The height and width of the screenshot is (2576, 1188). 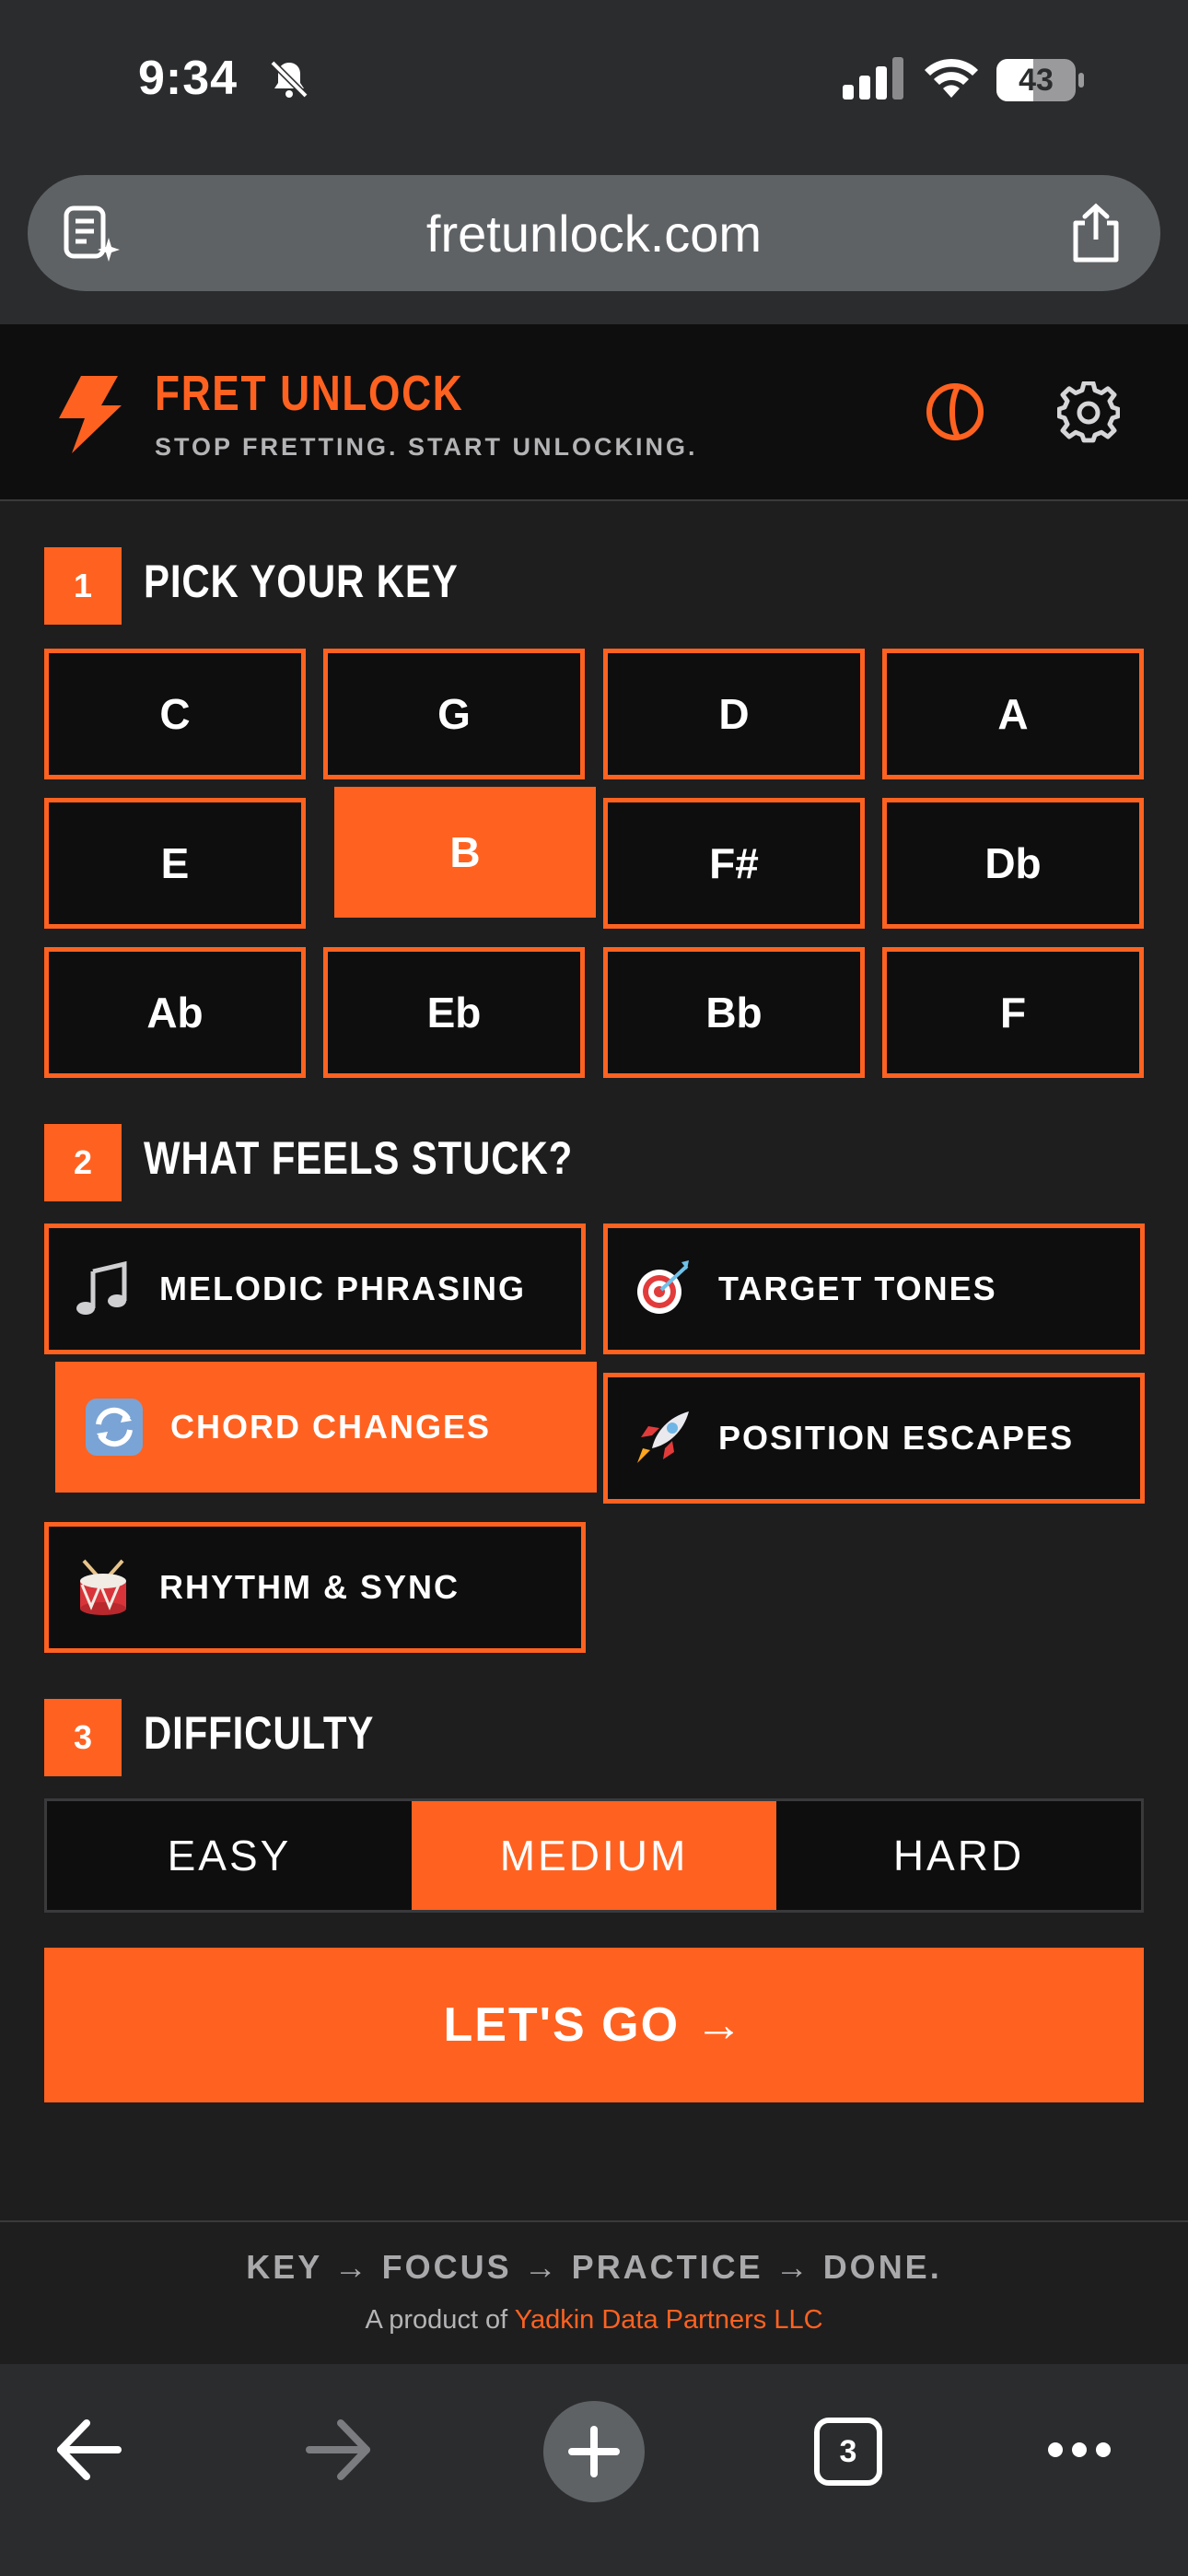 I want to click on key-button-f-sharp: F#, so click(x=734, y=863).